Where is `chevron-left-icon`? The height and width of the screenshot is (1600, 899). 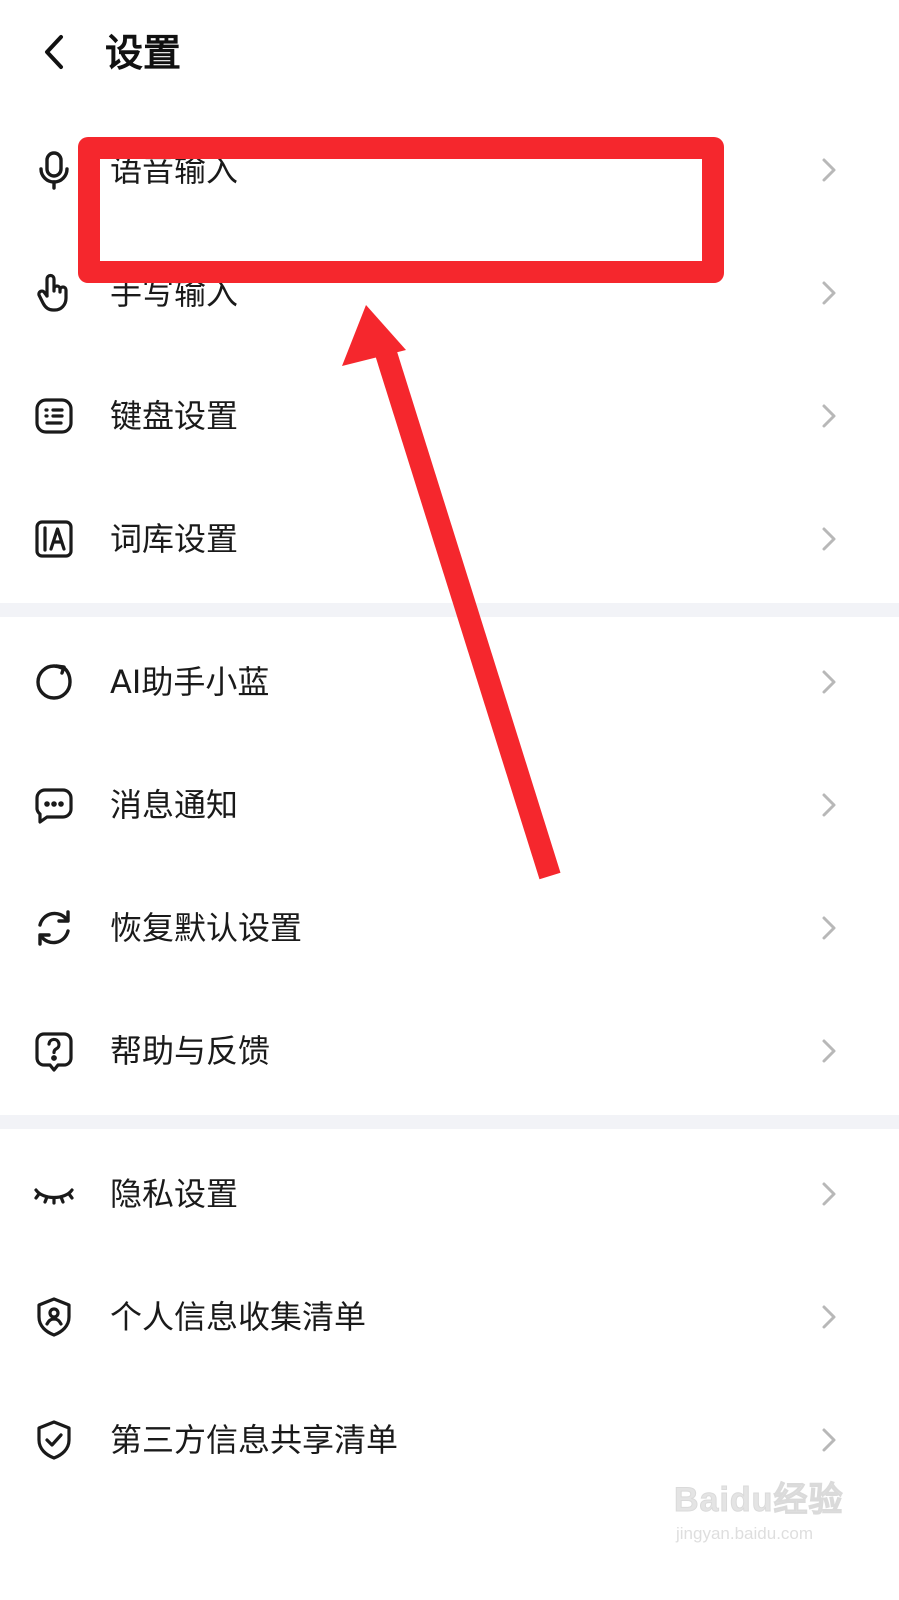
chevron-left-icon is located at coordinates (54, 52).